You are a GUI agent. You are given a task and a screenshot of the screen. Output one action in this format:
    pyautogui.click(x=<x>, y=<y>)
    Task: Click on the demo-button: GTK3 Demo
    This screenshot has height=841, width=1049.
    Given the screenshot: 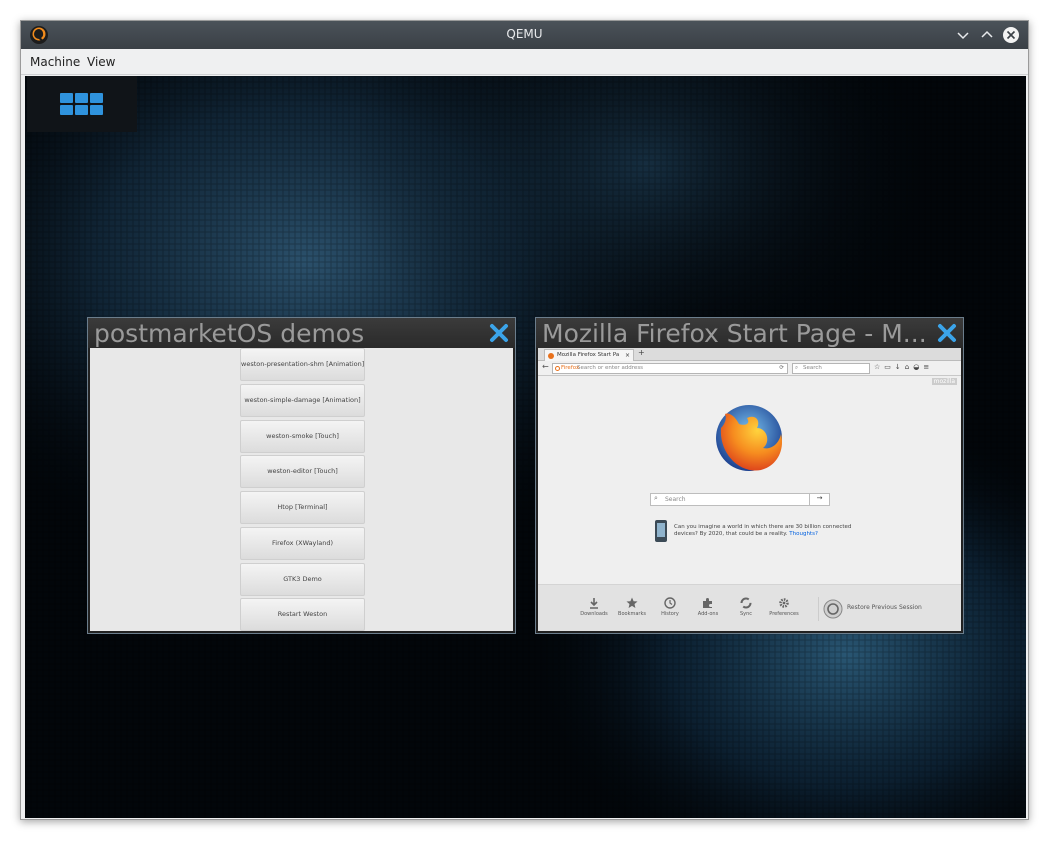 What is the action you would take?
    pyautogui.click(x=302, y=579)
    